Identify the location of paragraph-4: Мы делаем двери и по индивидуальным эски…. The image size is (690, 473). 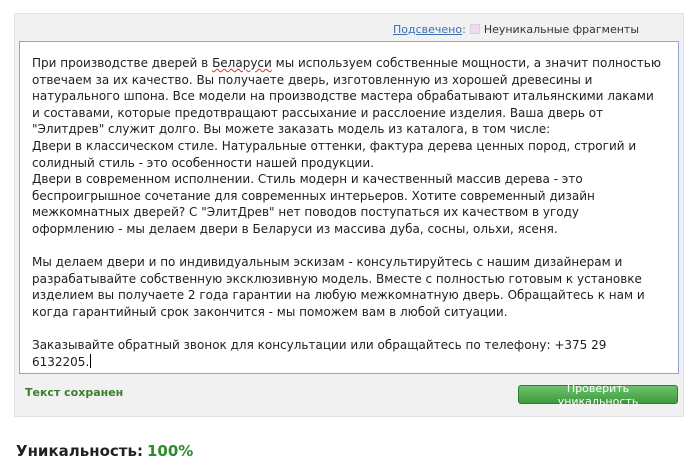
(340, 287).